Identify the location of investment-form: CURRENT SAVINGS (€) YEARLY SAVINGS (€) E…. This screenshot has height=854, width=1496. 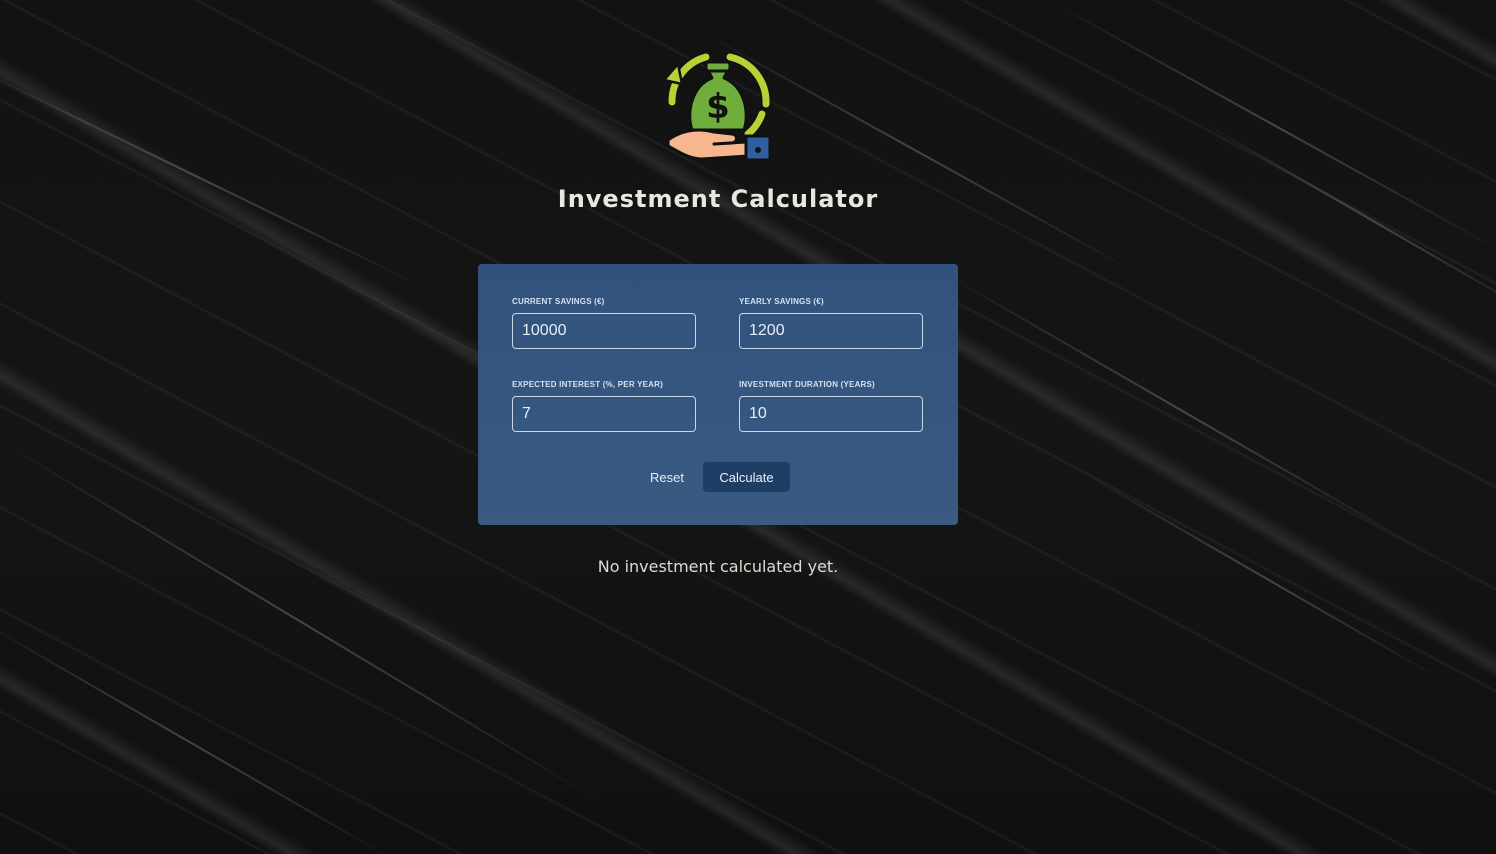
(718, 394).